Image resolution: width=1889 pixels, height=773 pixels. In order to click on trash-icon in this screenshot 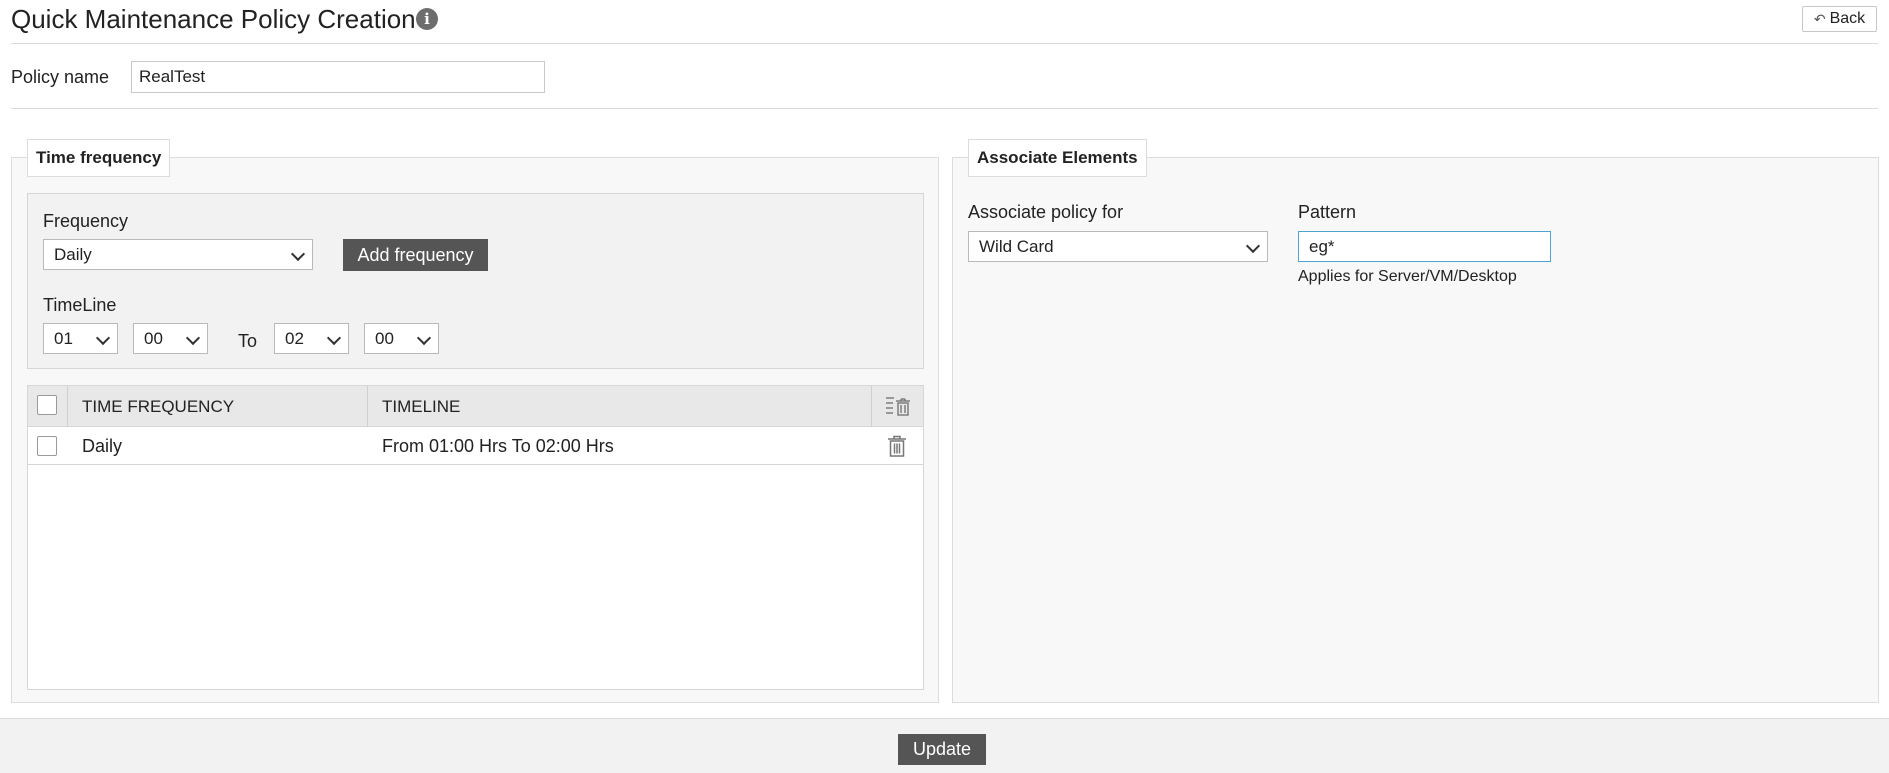, I will do `click(897, 446)`.